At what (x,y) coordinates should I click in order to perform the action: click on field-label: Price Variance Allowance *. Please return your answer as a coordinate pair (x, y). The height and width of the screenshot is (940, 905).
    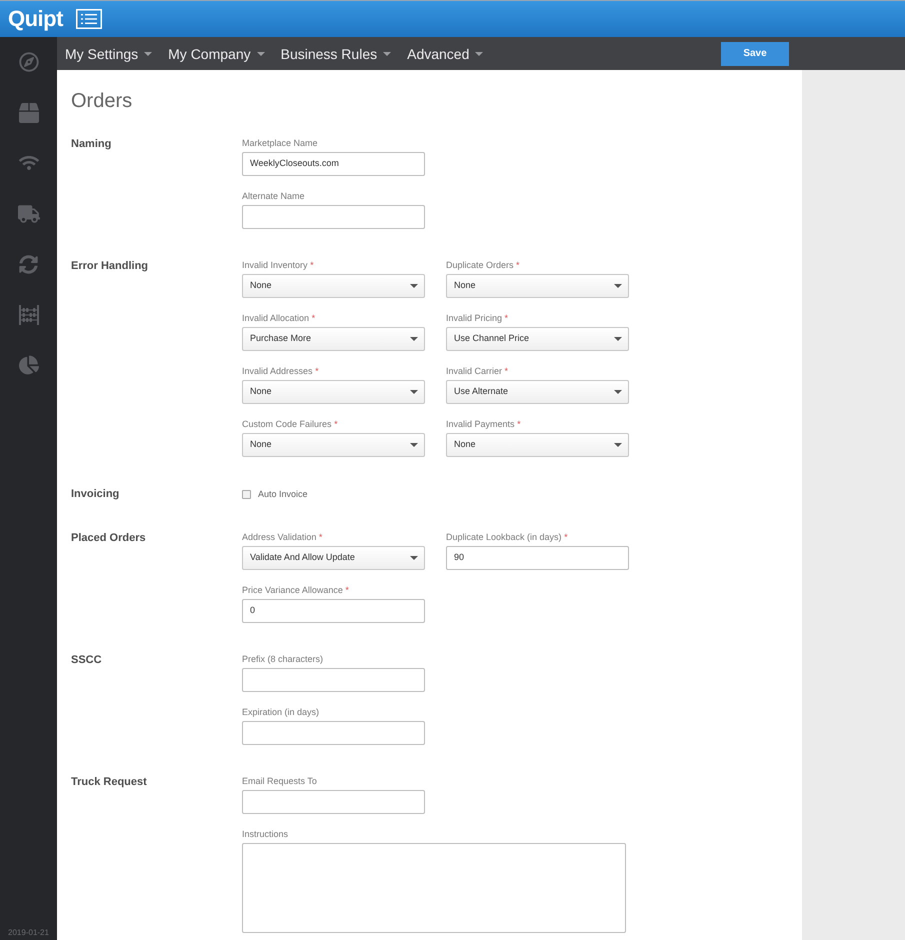
    Looking at the image, I should click on (295, 590).